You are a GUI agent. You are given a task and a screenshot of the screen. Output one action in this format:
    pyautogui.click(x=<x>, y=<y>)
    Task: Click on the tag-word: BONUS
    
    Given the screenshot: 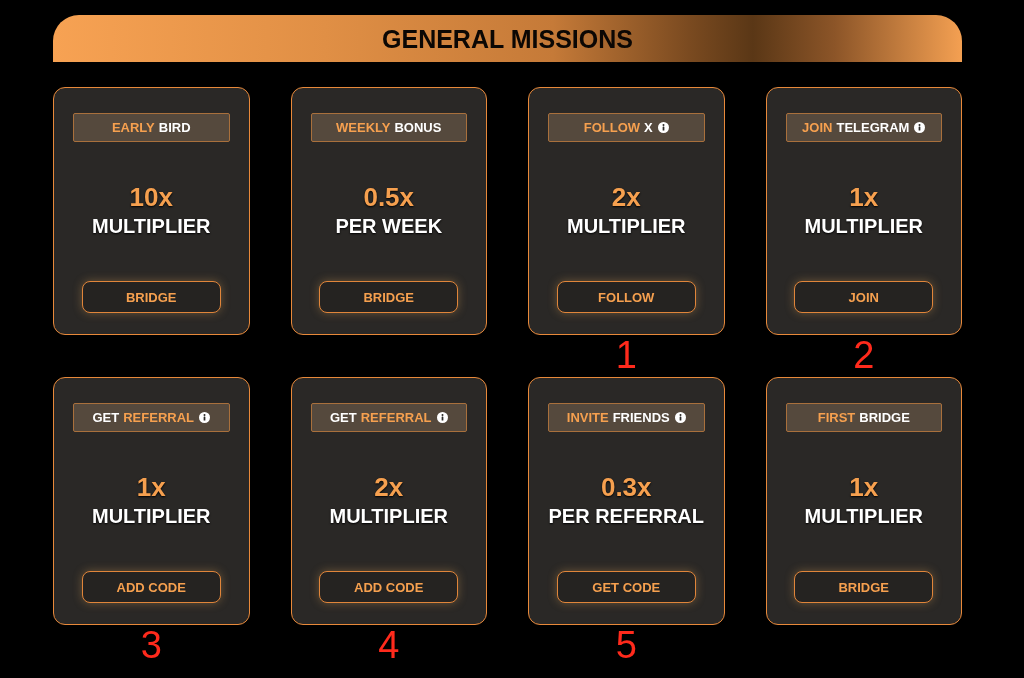 What is the action you would take?
    pyautogui.click(x=418, y=127)
    